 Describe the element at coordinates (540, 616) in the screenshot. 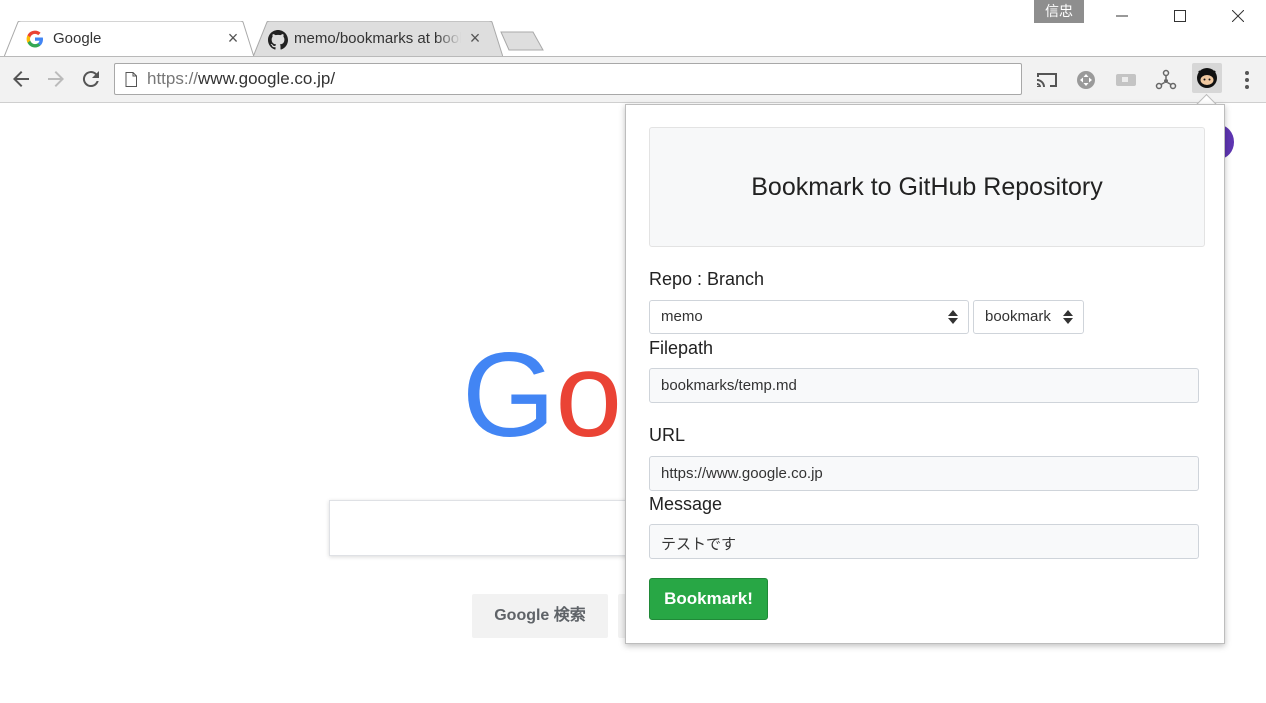

I see `google-search-button: Google 検索` at that location.